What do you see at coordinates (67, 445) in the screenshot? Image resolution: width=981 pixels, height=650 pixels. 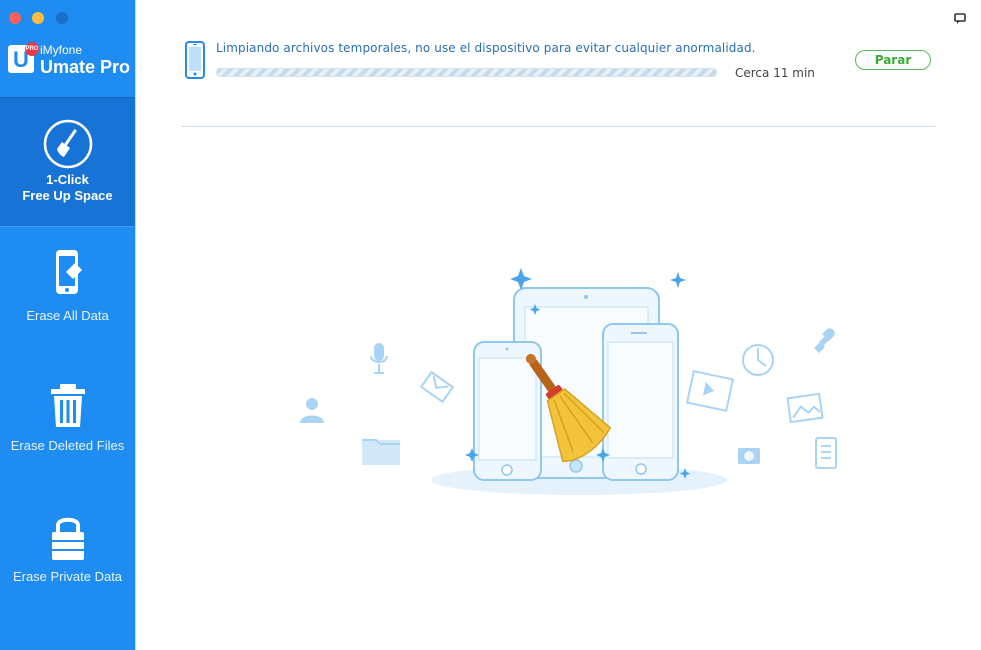 I see `sidebar-item-label: Erase Deleted Files` at bounding box center [67, 445].